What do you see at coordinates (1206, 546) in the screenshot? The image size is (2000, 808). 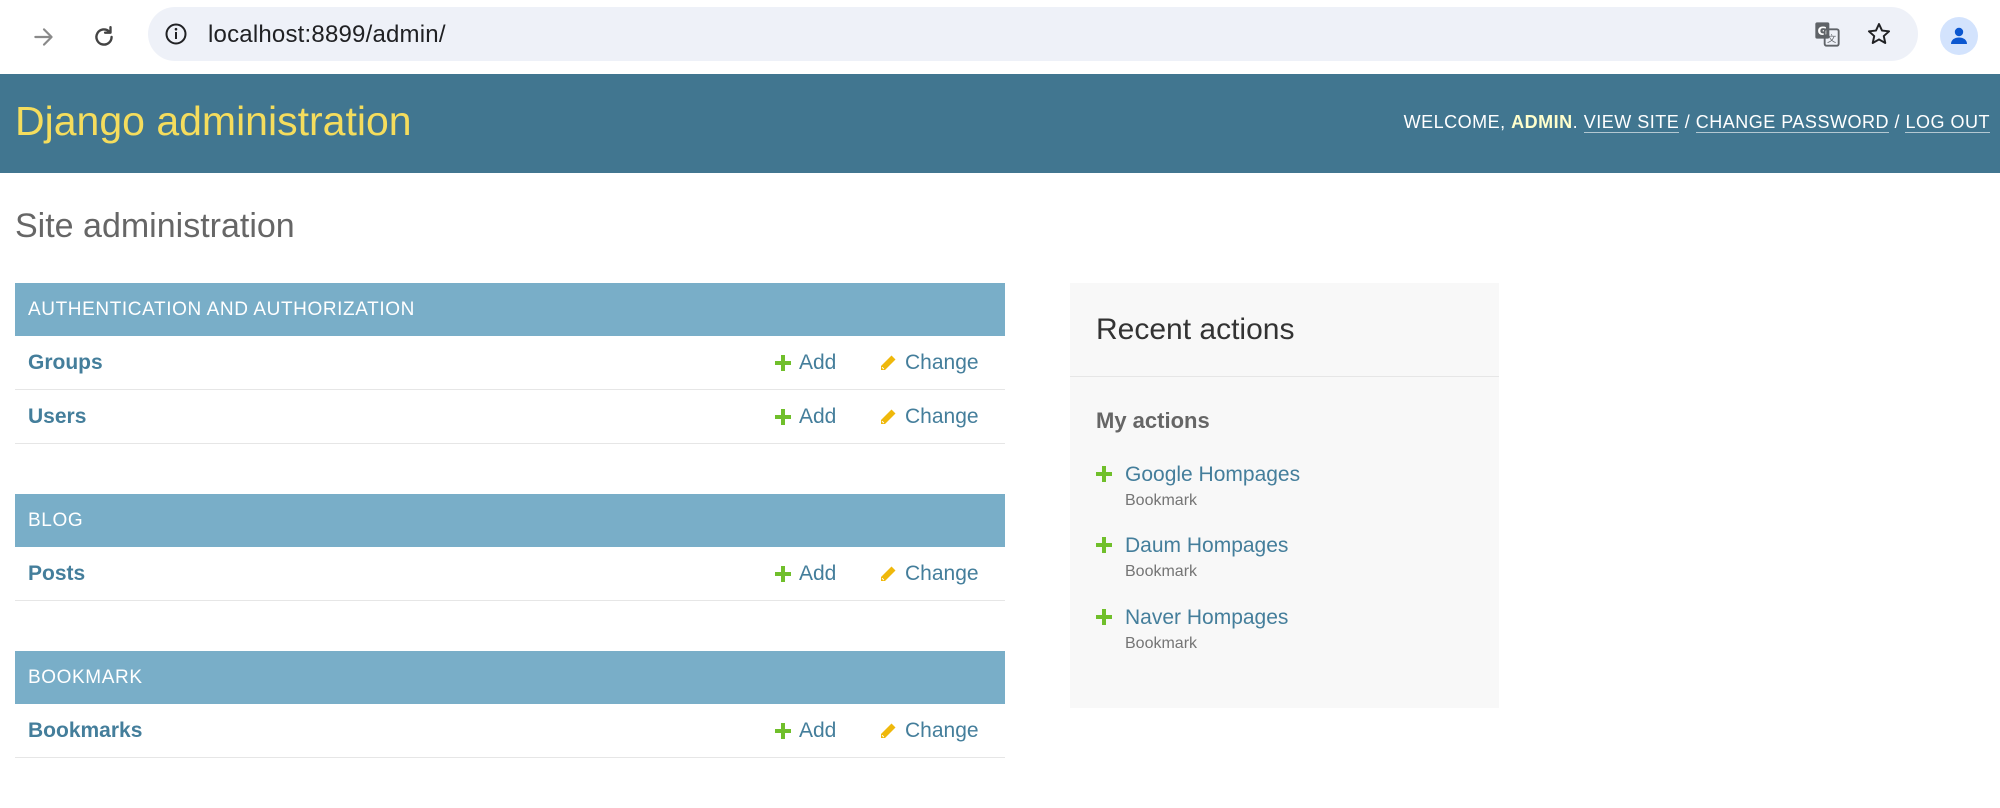 I see `recent-action-link: Daum Hompages` at bounding box center [1206, 546].